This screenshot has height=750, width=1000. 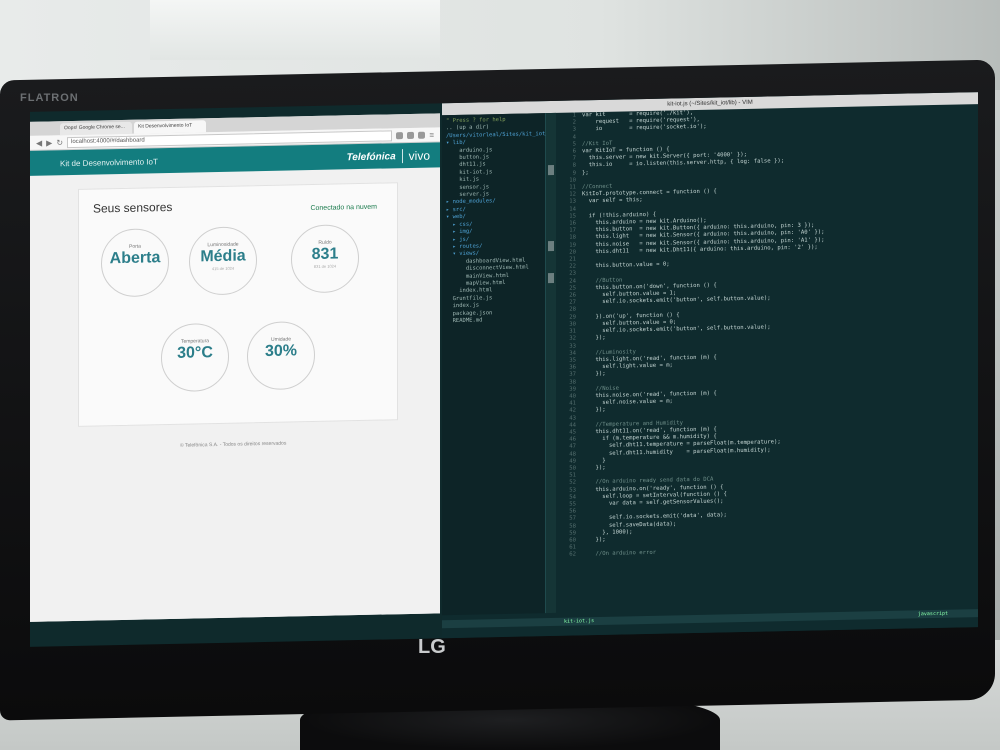 What do you see at coordinates (594, 461) in the screenshot?
I see `code-text: }` at bounding box center [594, 461].